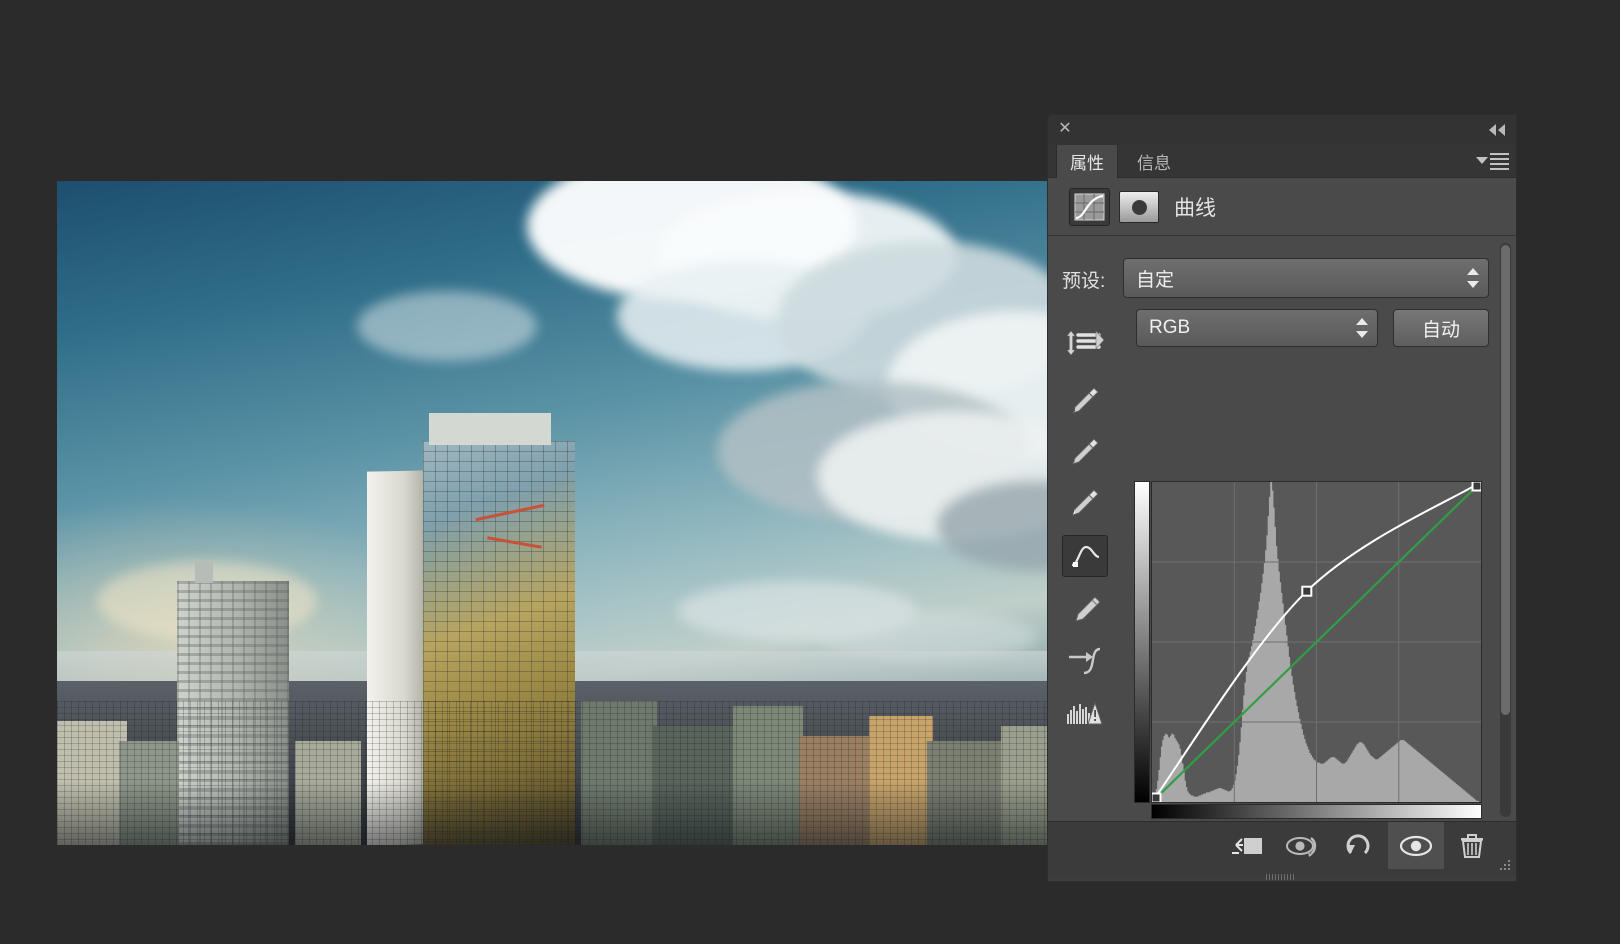  Describe the element at coordinates (1282, 207) in the screenshot. I see `adjustment-header: 曲线` at that location.